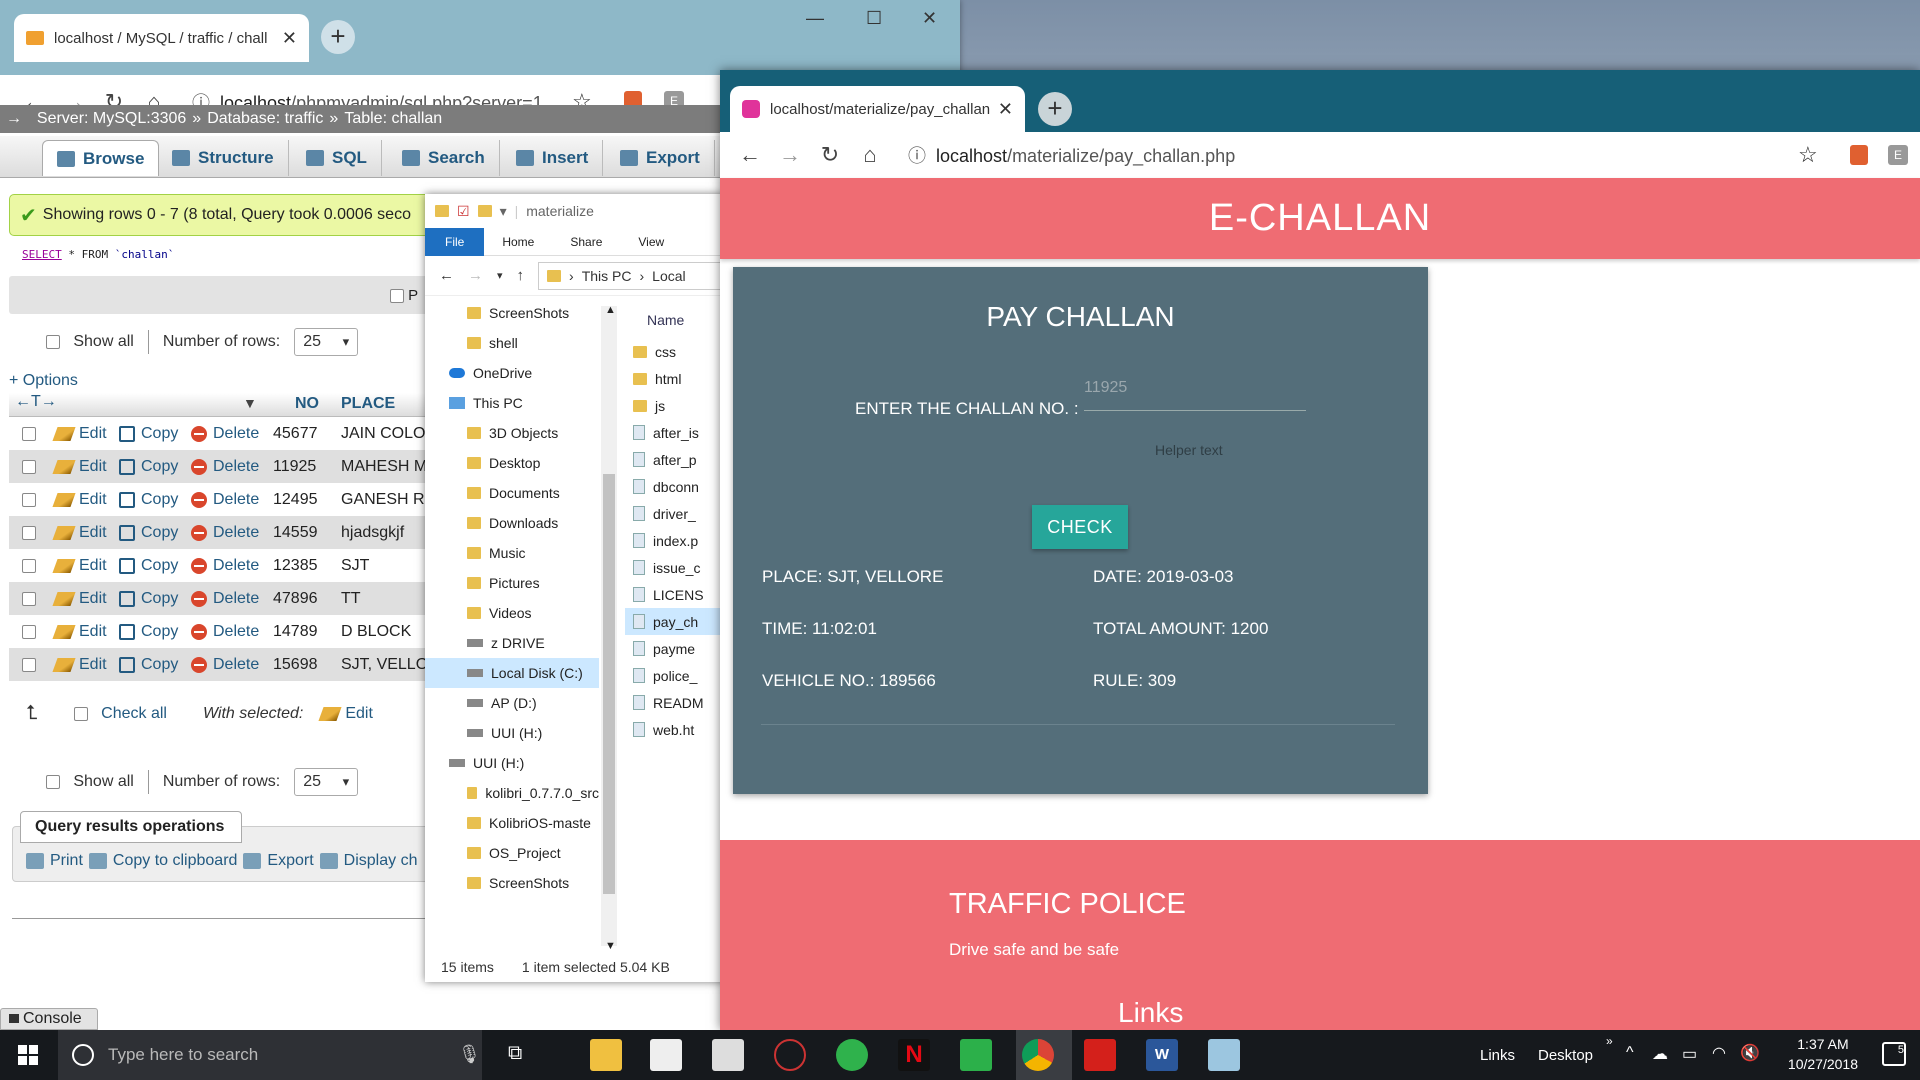  Describe the element at coordinates (469, 1054) in the screenshot. I see `microphone-icon: 🎙` at that location.